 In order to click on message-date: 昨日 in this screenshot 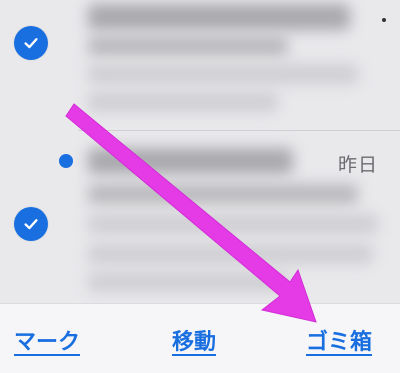, I will do `click(357, 165)`.